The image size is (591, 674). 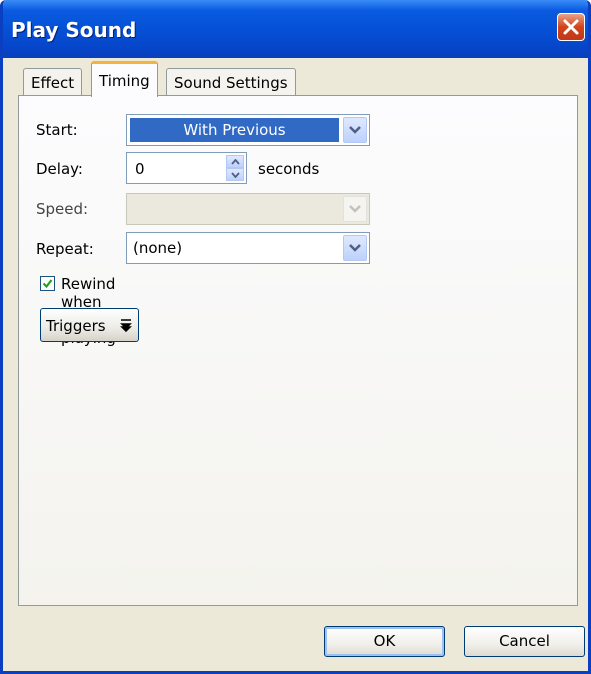 I want to click on triggers-button: Triggers, so click(x=89, y=325).